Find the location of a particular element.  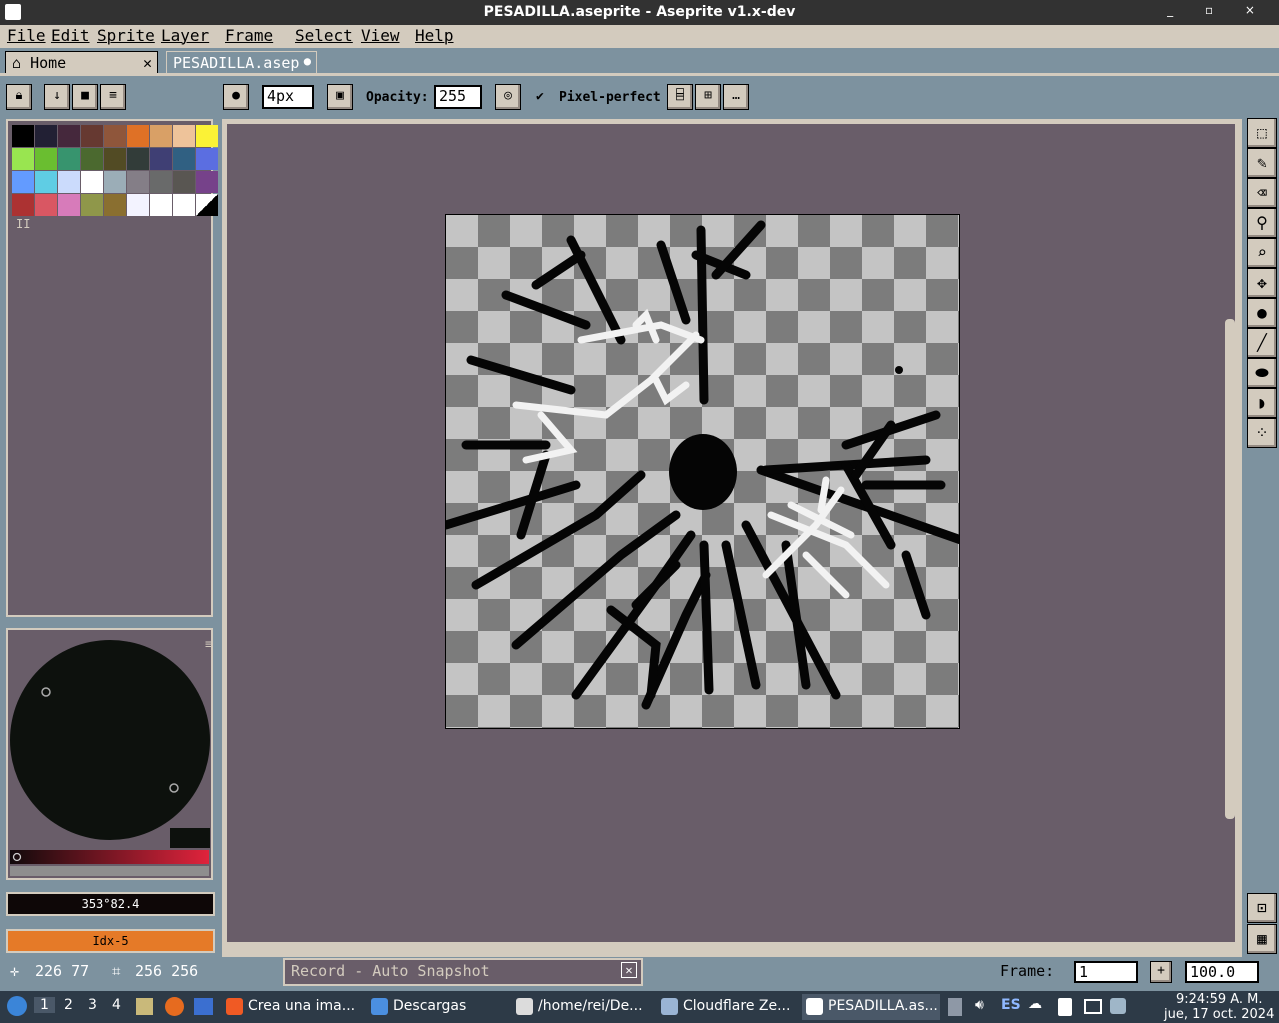

wheel-menu-icon: ≡ is located at coordinates (208, 644).